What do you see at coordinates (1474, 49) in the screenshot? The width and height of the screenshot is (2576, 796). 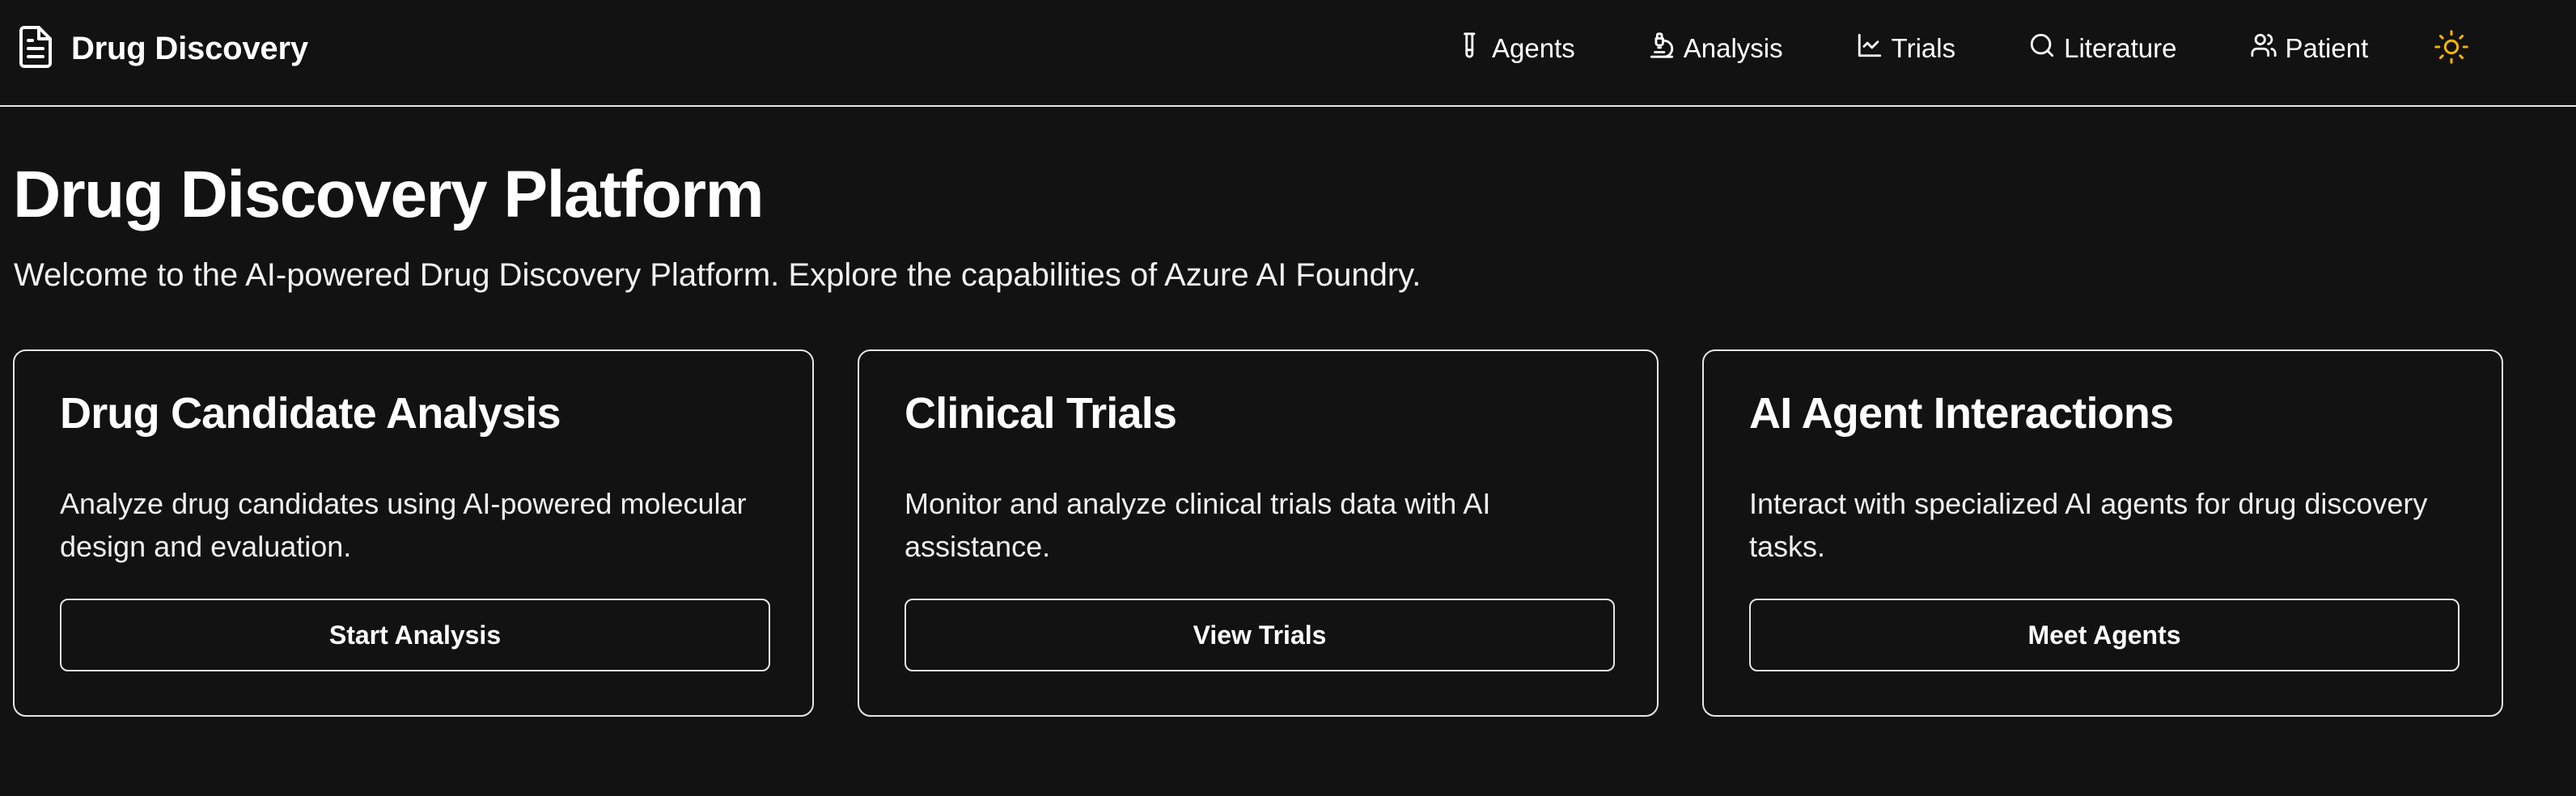 I see `test-tube-icon` at bounding box center [1474, 49].